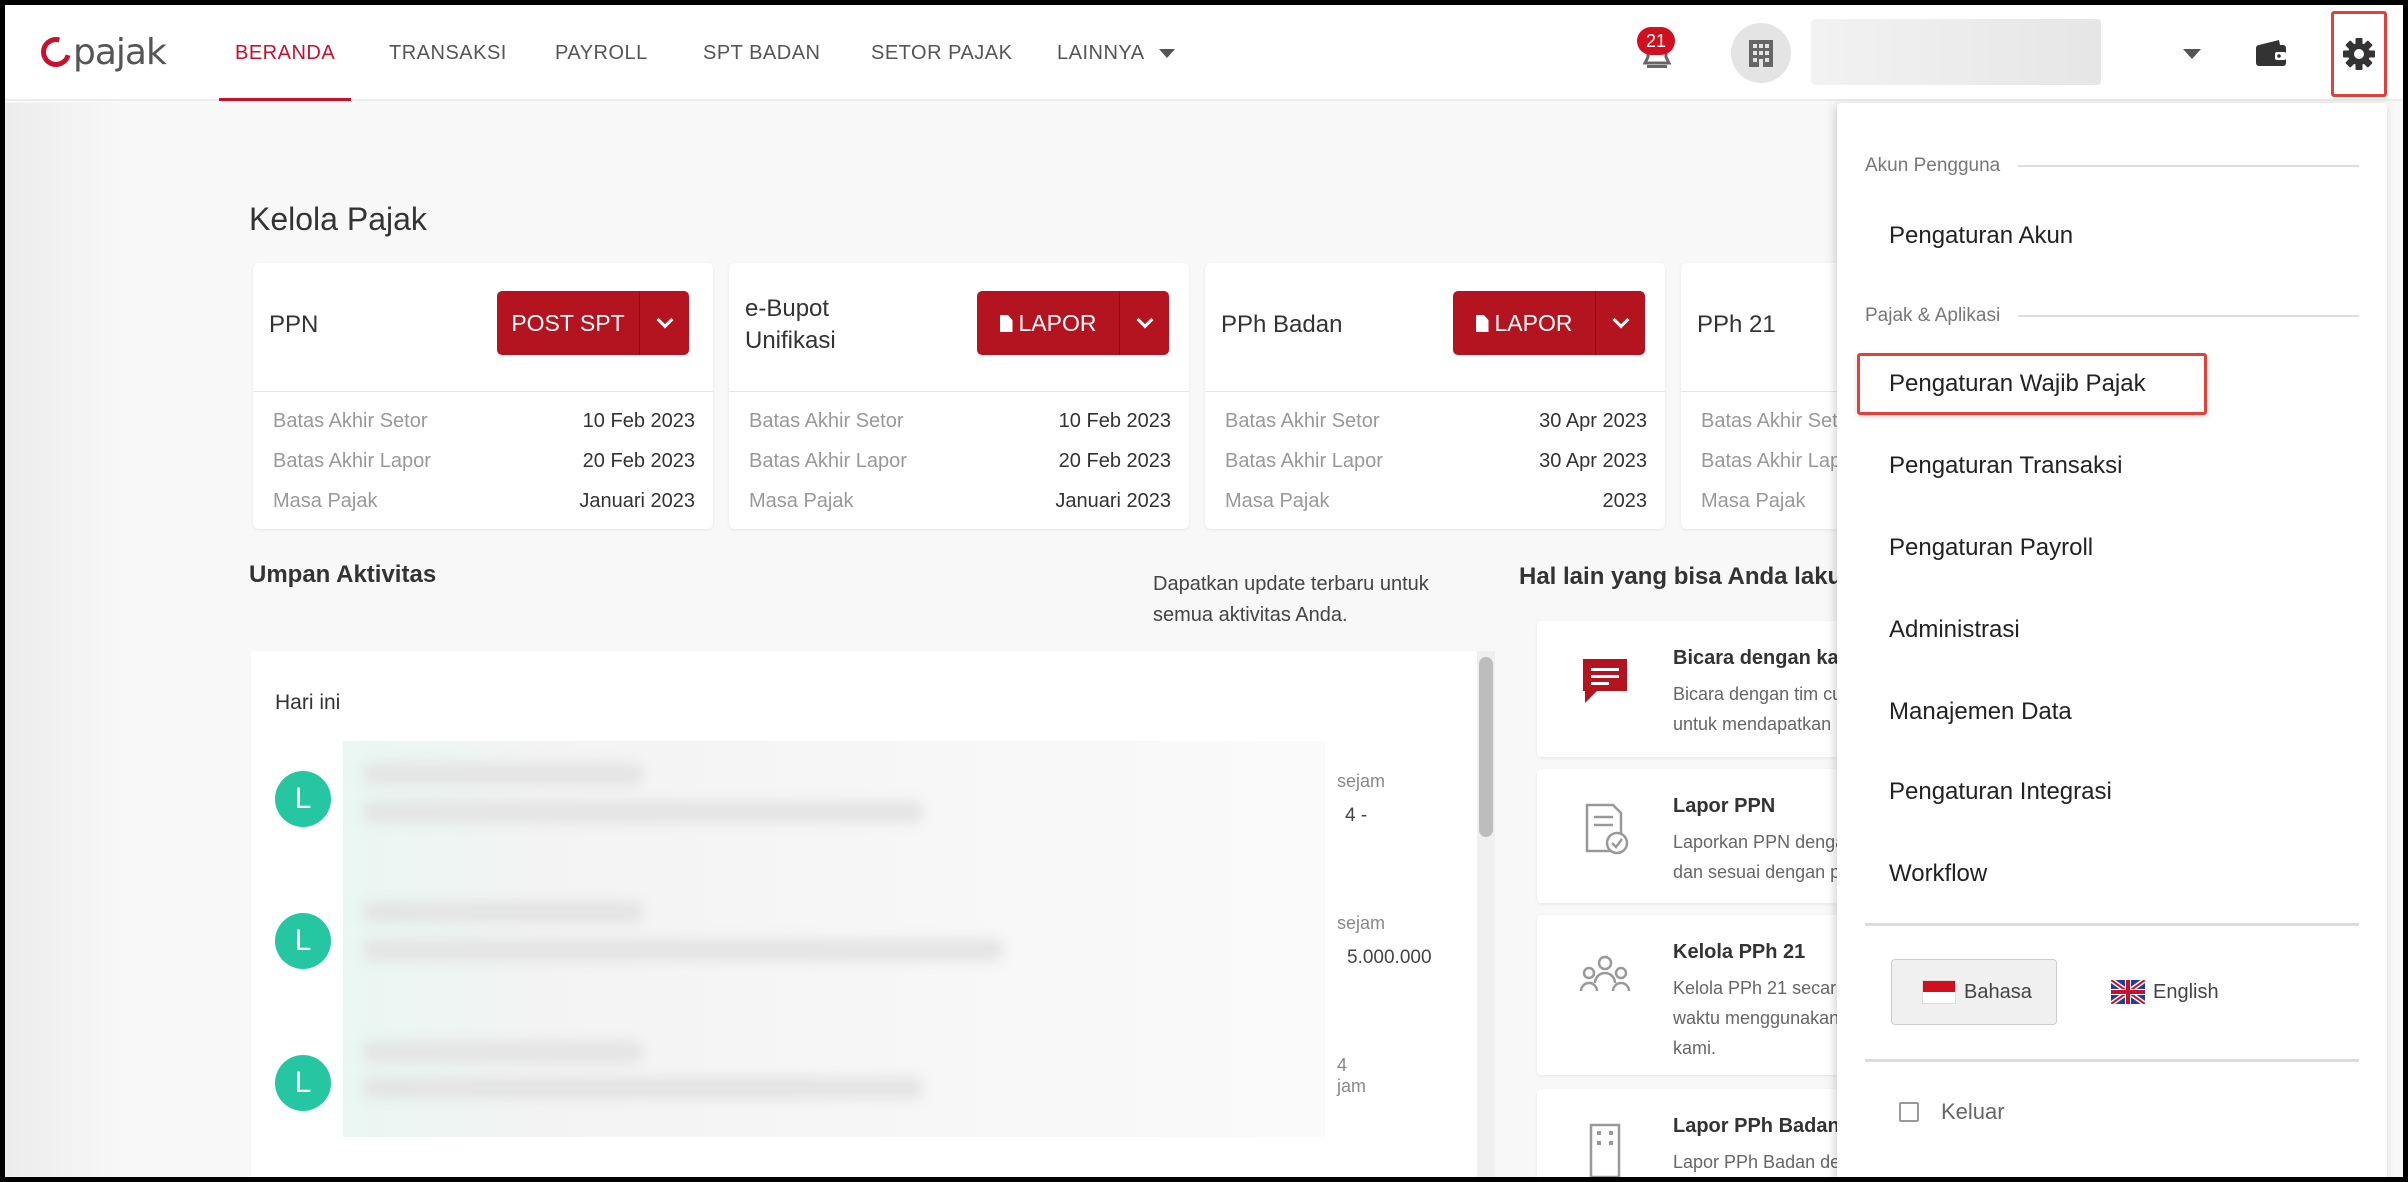  Describe the element at coordinates (1761, 53) in the screenshot. I see `company-avatar` at that location.